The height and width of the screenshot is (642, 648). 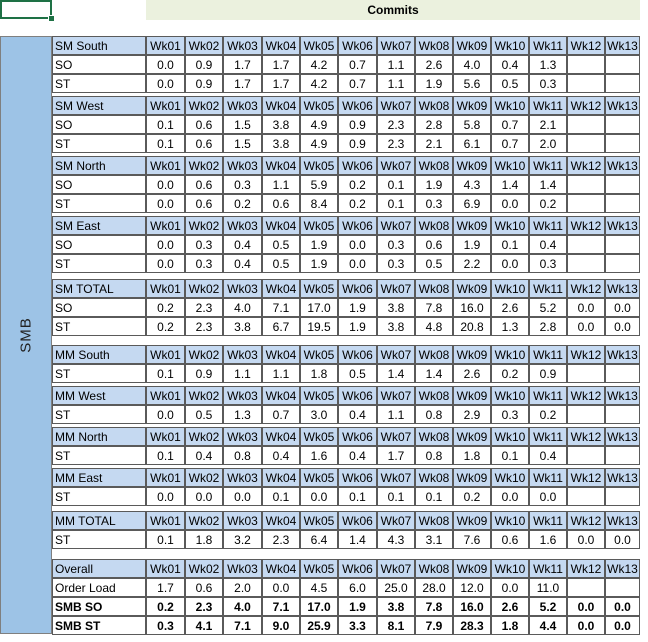 I want to click on value-cell: 28.3, so click(x=472, y=625).